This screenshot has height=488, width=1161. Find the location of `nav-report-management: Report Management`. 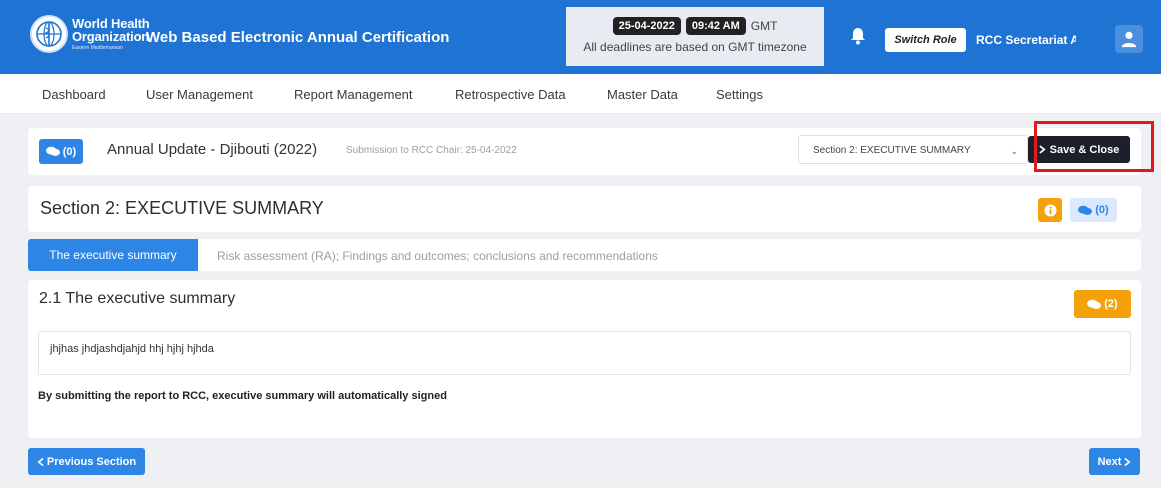

nav-report-management: Report Management is located at coordinates (353, 94).